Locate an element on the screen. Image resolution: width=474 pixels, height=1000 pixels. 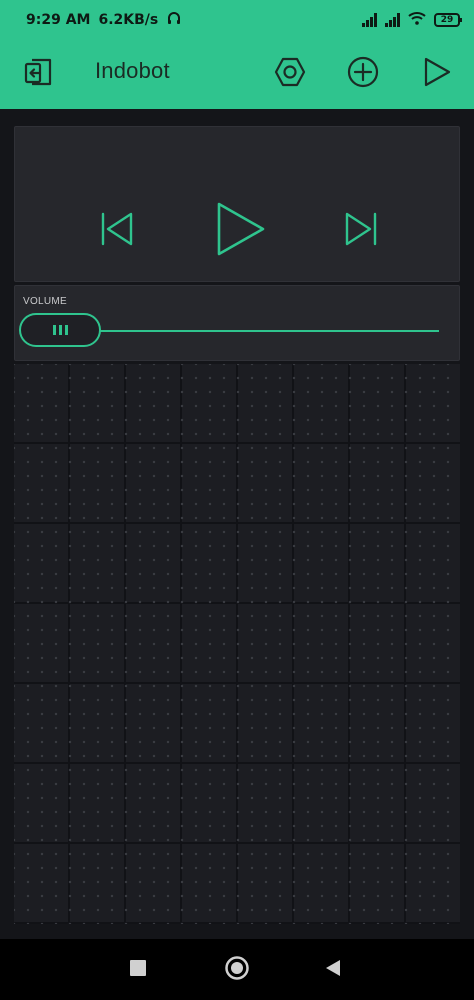
skip-previous-icon is located at coordinates (117, 231).